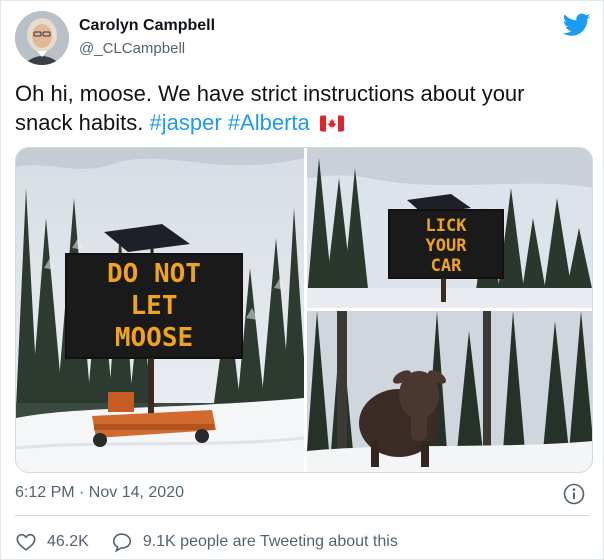 Image resolution: width=604 pixels, height=560 pixels. What do you see at coordinates (269, 122) in the screenshot?
I see `hashtag-alberta: #Alberta` at bounding box center [269, 122].